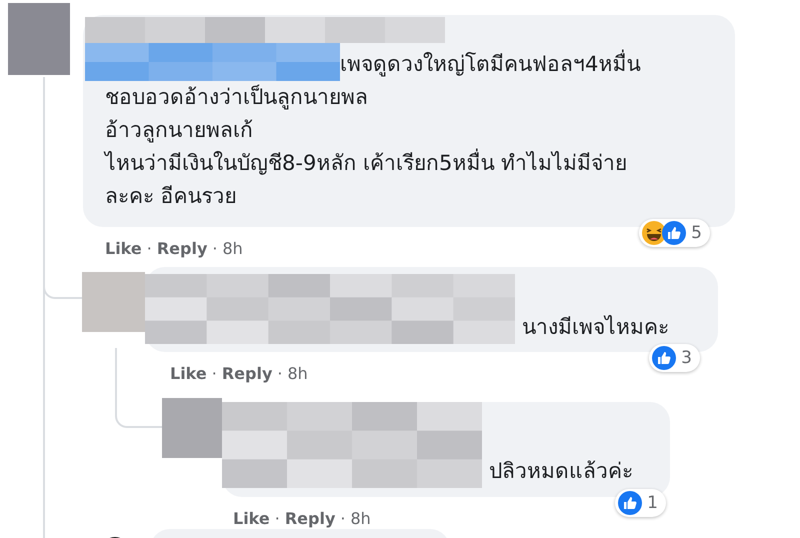  I want to click on comment-text: ปลิวหมดแล้วค่ะ, so click(561, 471).